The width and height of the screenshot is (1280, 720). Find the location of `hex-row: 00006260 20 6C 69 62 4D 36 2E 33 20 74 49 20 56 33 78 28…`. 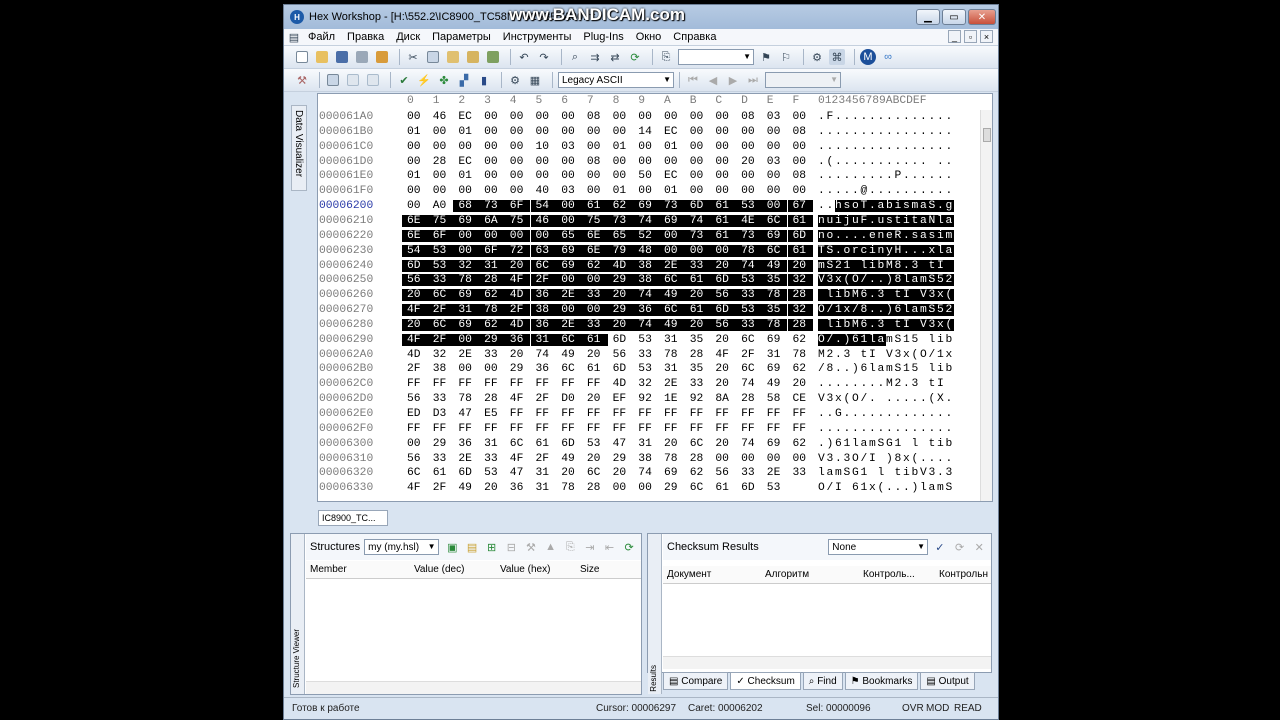

hex-row: 00006260 20 6C 69 62 4D 36 2E 33 20 74 49 20 56 33 78 28… is located at coordinates (653, 296).